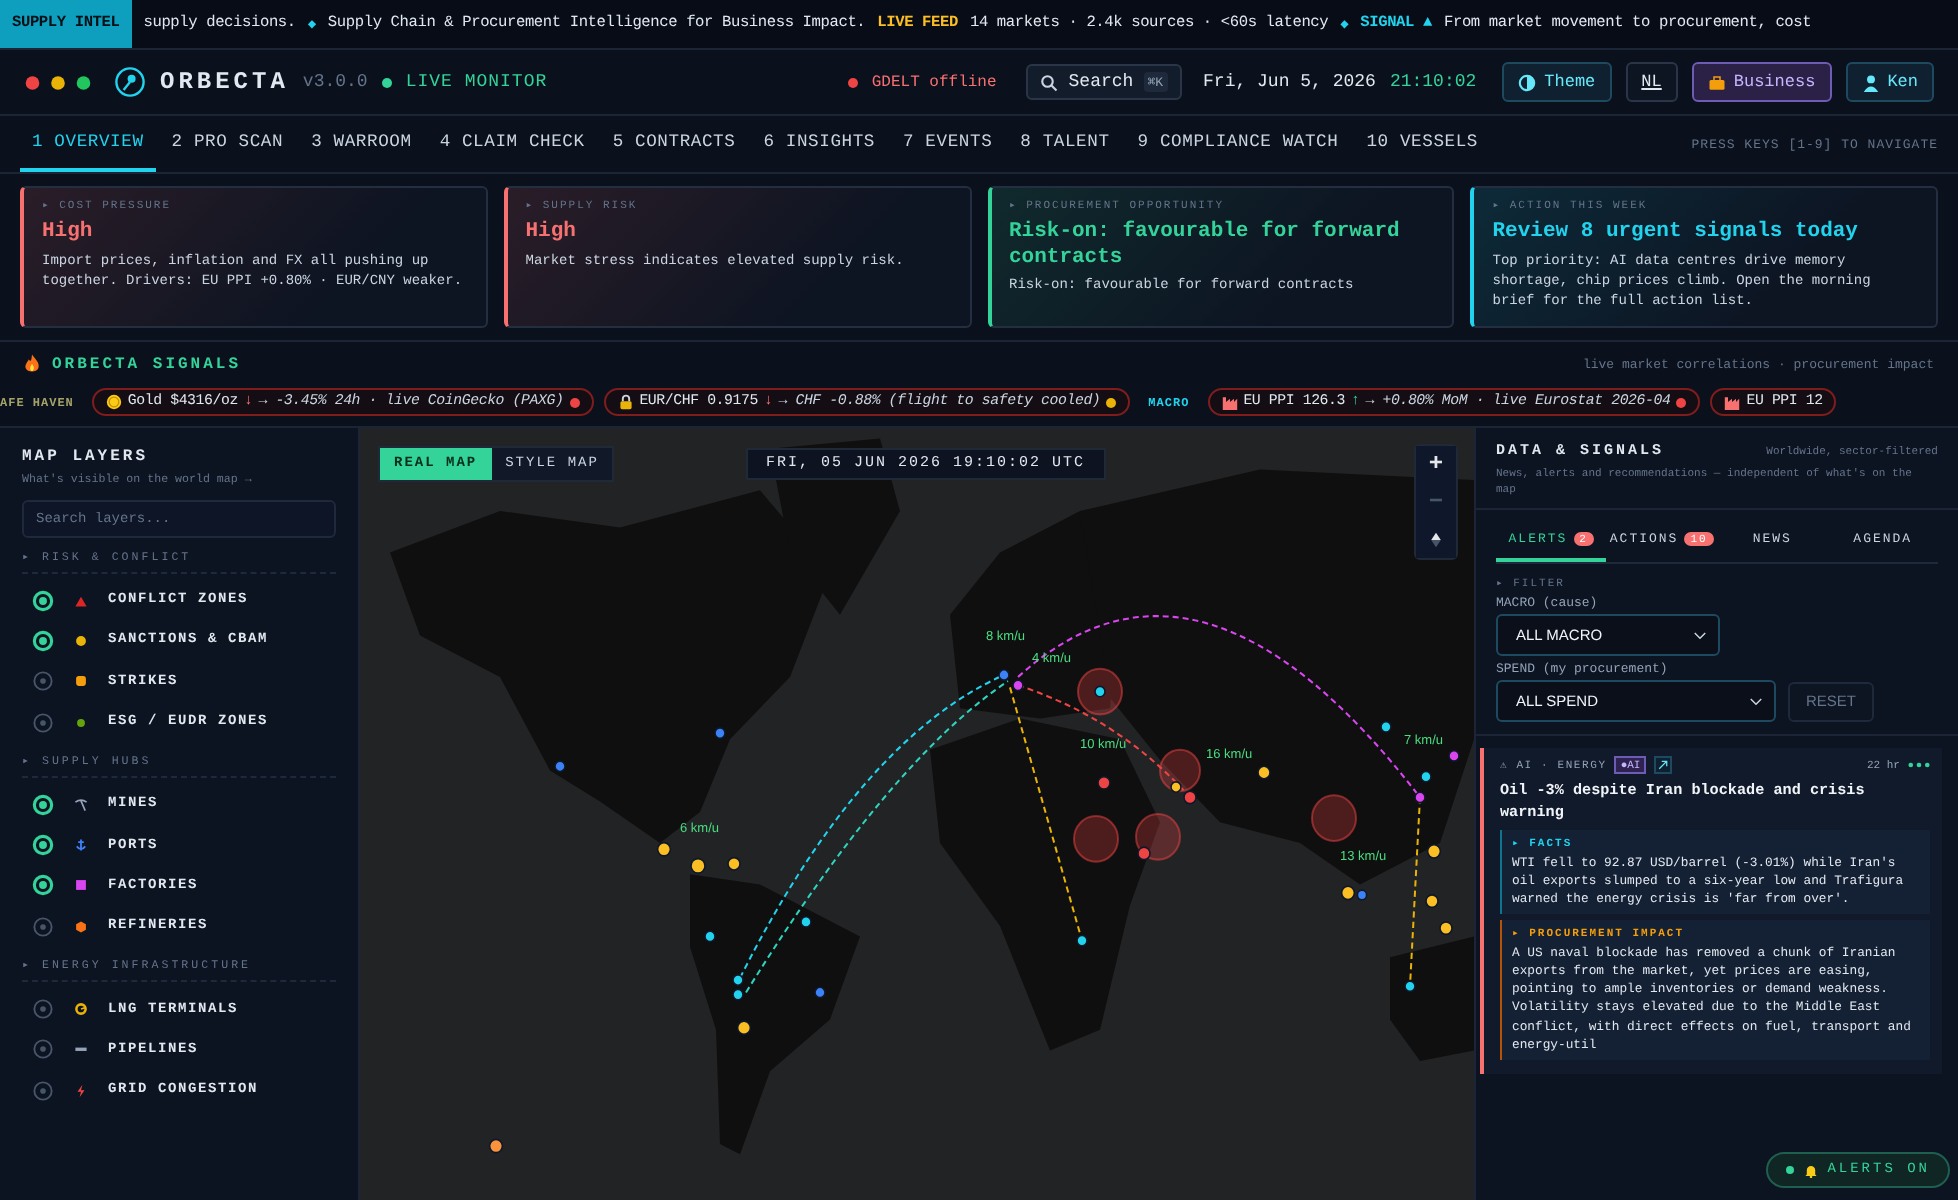 The height and width of the screenshot is (1200, 1958). I want to click on bell-icon, so click(1810, 1170).